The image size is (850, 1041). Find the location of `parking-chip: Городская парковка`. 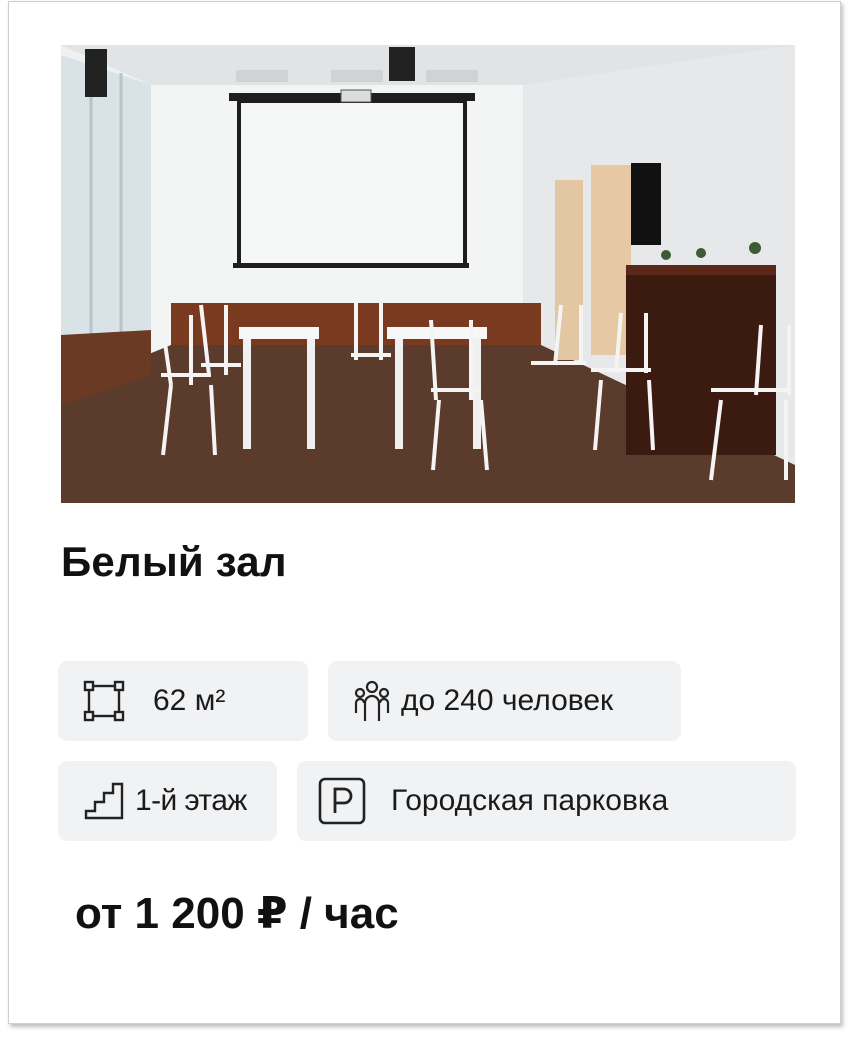

parking-chip: Городская парковка is located at coordinates (546, 801).